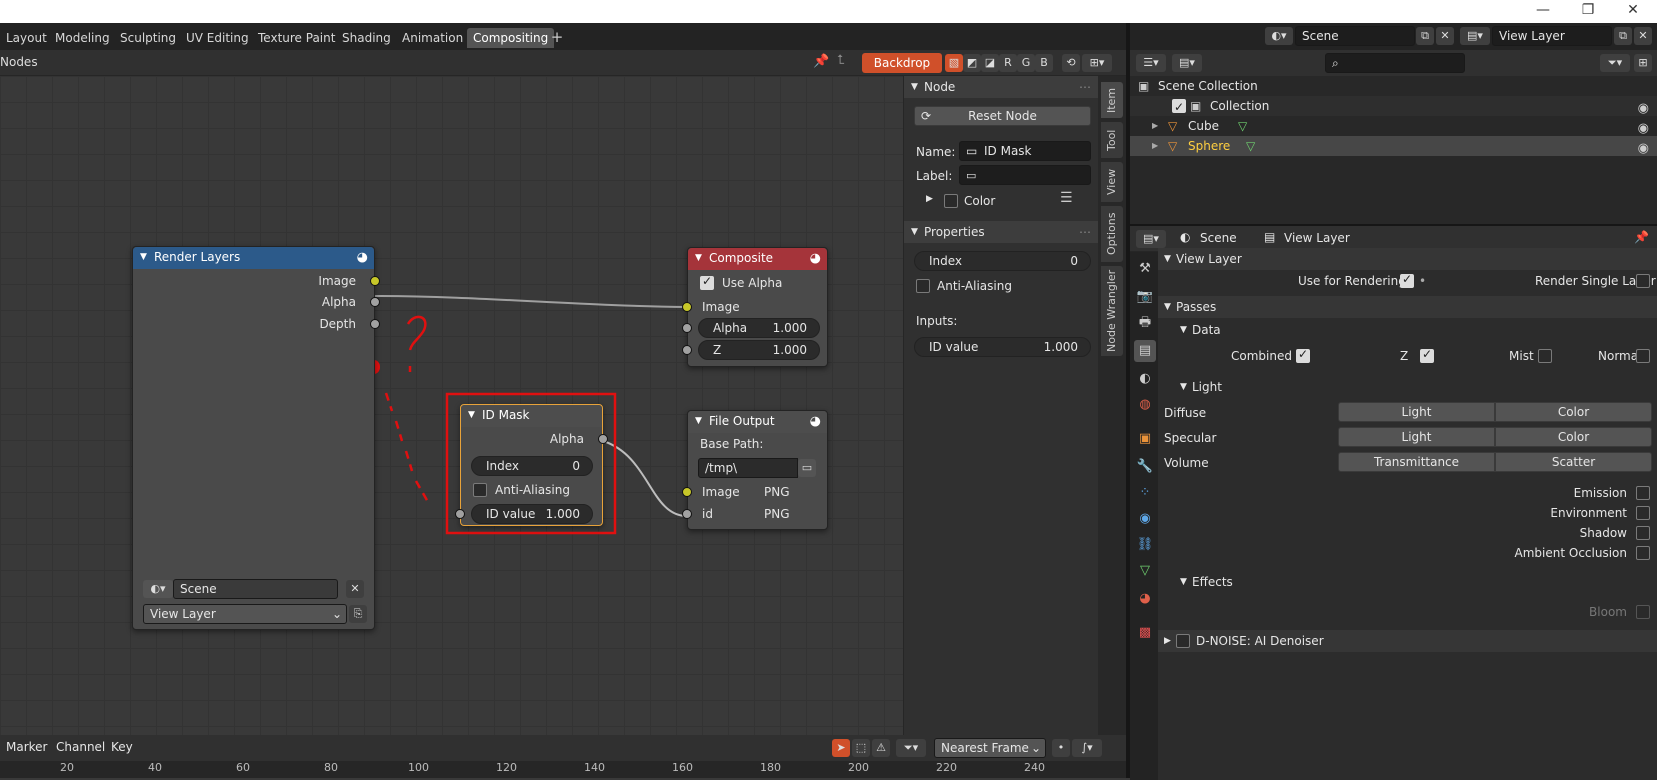 The height and width of the screenshot is (780, 1657). I want to click on drag-handle-icon: ⋯, so click(1085, 87).